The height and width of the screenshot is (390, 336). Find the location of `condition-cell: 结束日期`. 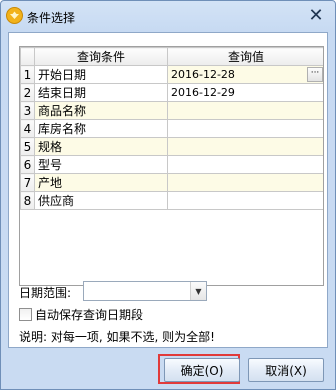

condition-cell: 结束日期 is located at coordinates (101, 92).